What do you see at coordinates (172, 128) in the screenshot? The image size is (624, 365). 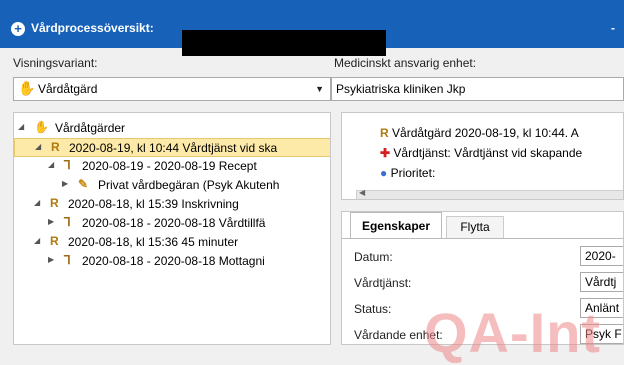 I see `tree-root: ◢ ✋ Vårdåtgärder` at bounding box center [172, 128].